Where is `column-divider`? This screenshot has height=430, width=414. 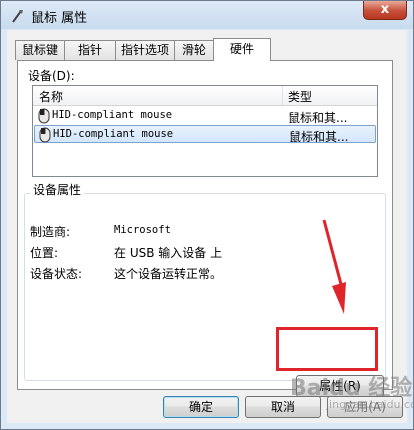 column-divider is located at coordinates (282, 95).